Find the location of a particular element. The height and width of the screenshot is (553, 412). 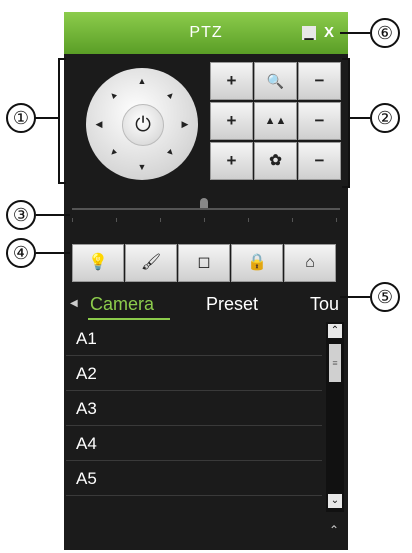

callout-3: ③ is located at coordinates (21, 215).